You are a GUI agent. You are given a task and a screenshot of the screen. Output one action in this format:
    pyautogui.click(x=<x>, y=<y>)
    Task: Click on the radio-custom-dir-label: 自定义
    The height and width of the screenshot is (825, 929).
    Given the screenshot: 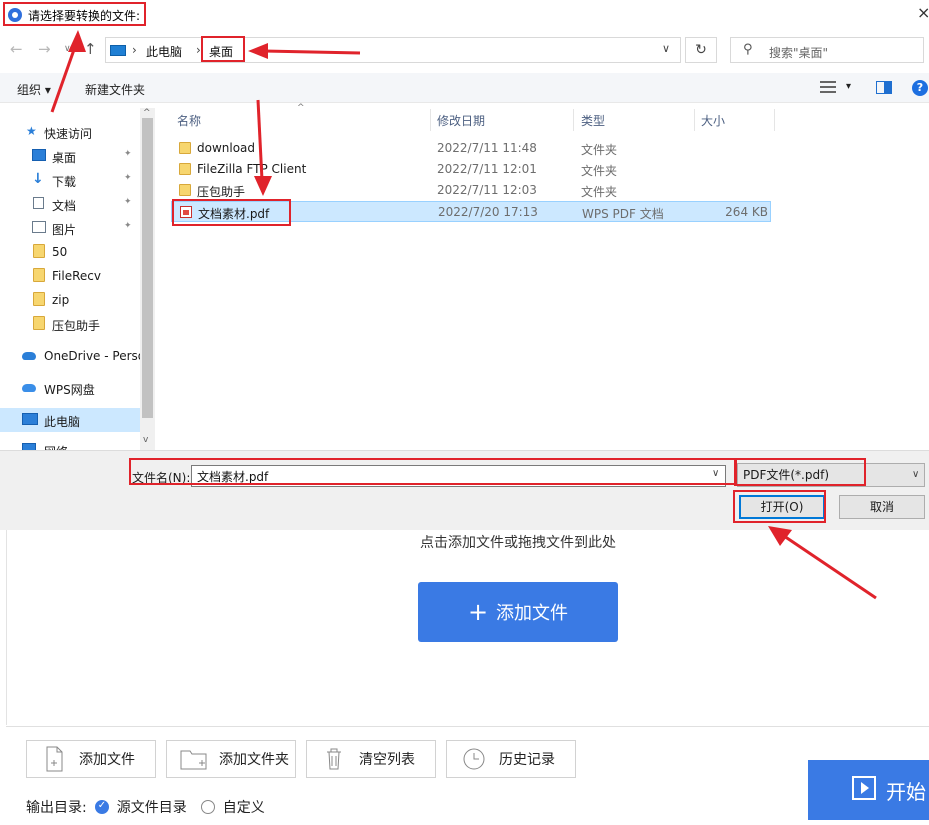 What is the action you would take?
    pyautogui.click(x=244, y=807)
    